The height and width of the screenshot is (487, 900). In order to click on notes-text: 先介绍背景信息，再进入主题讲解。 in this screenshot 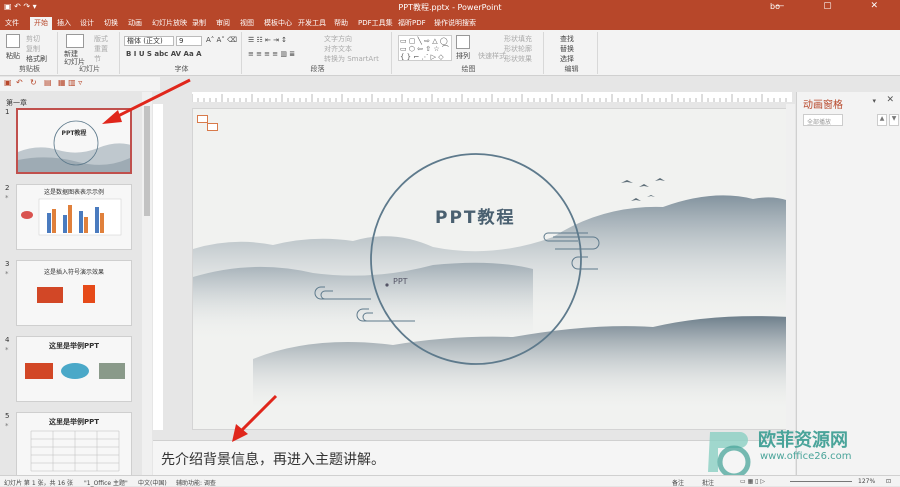, I will do `click(273, 459)`.